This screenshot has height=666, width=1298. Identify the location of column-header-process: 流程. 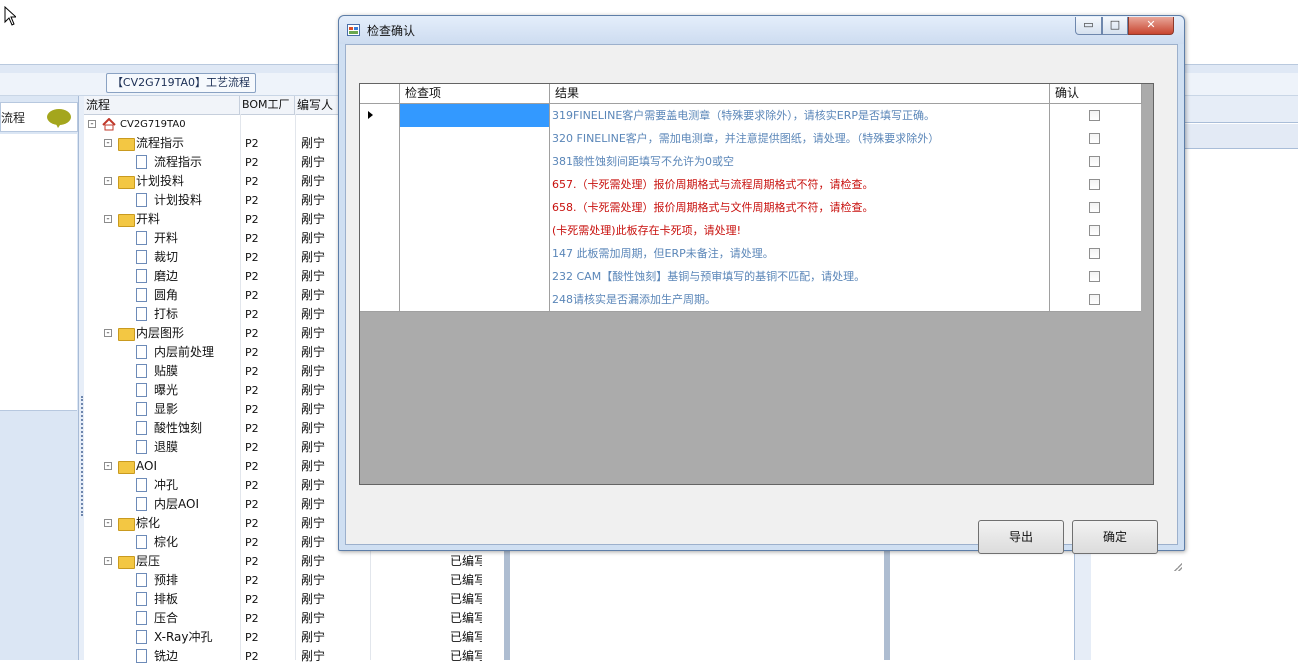
(162, 105).